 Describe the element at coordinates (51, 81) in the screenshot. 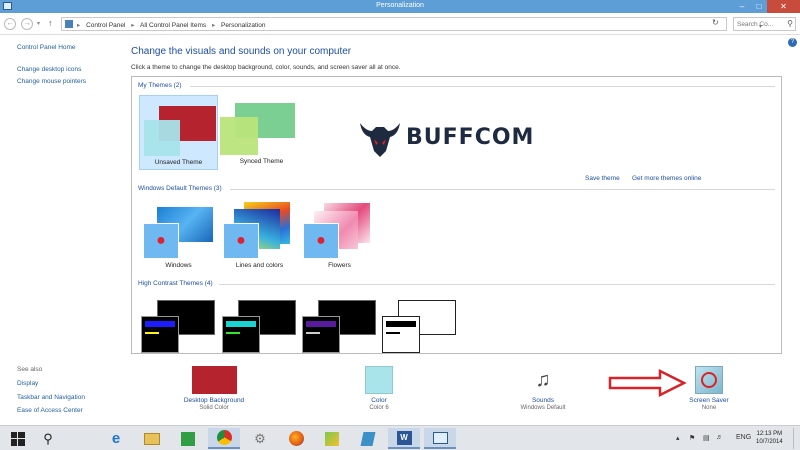

I see `sidebar-item-mouse-pointers: Change mouse pointers` at that location.